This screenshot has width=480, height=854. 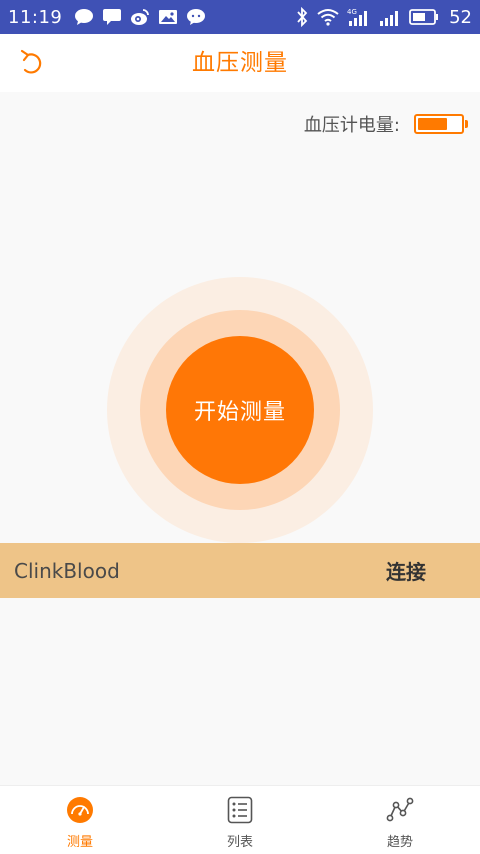 I want to click on device-row: ClinkBlood 连接, so click(x=240, y=570).